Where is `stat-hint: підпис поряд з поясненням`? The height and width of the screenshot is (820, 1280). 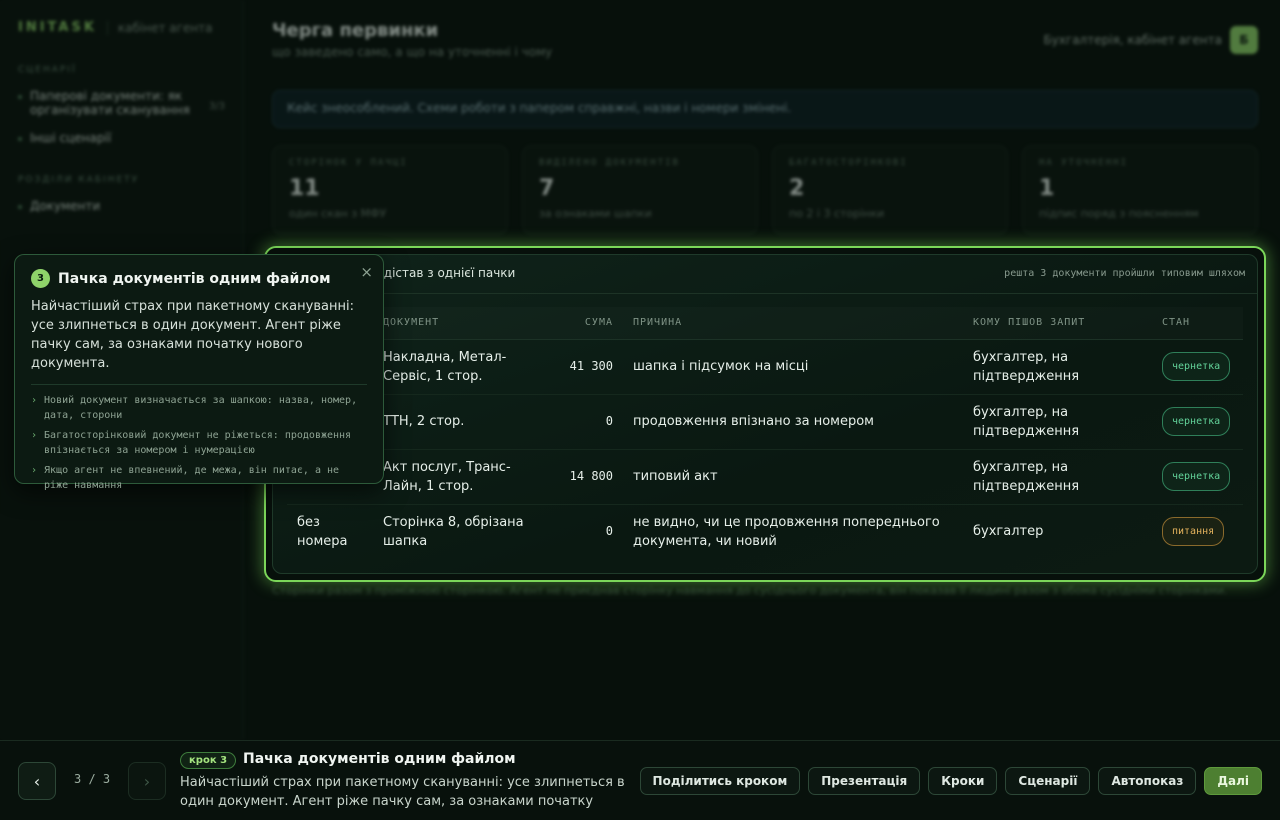
stat-hint: підпис поряд з поясненням is located at coordinates (1119, 213).